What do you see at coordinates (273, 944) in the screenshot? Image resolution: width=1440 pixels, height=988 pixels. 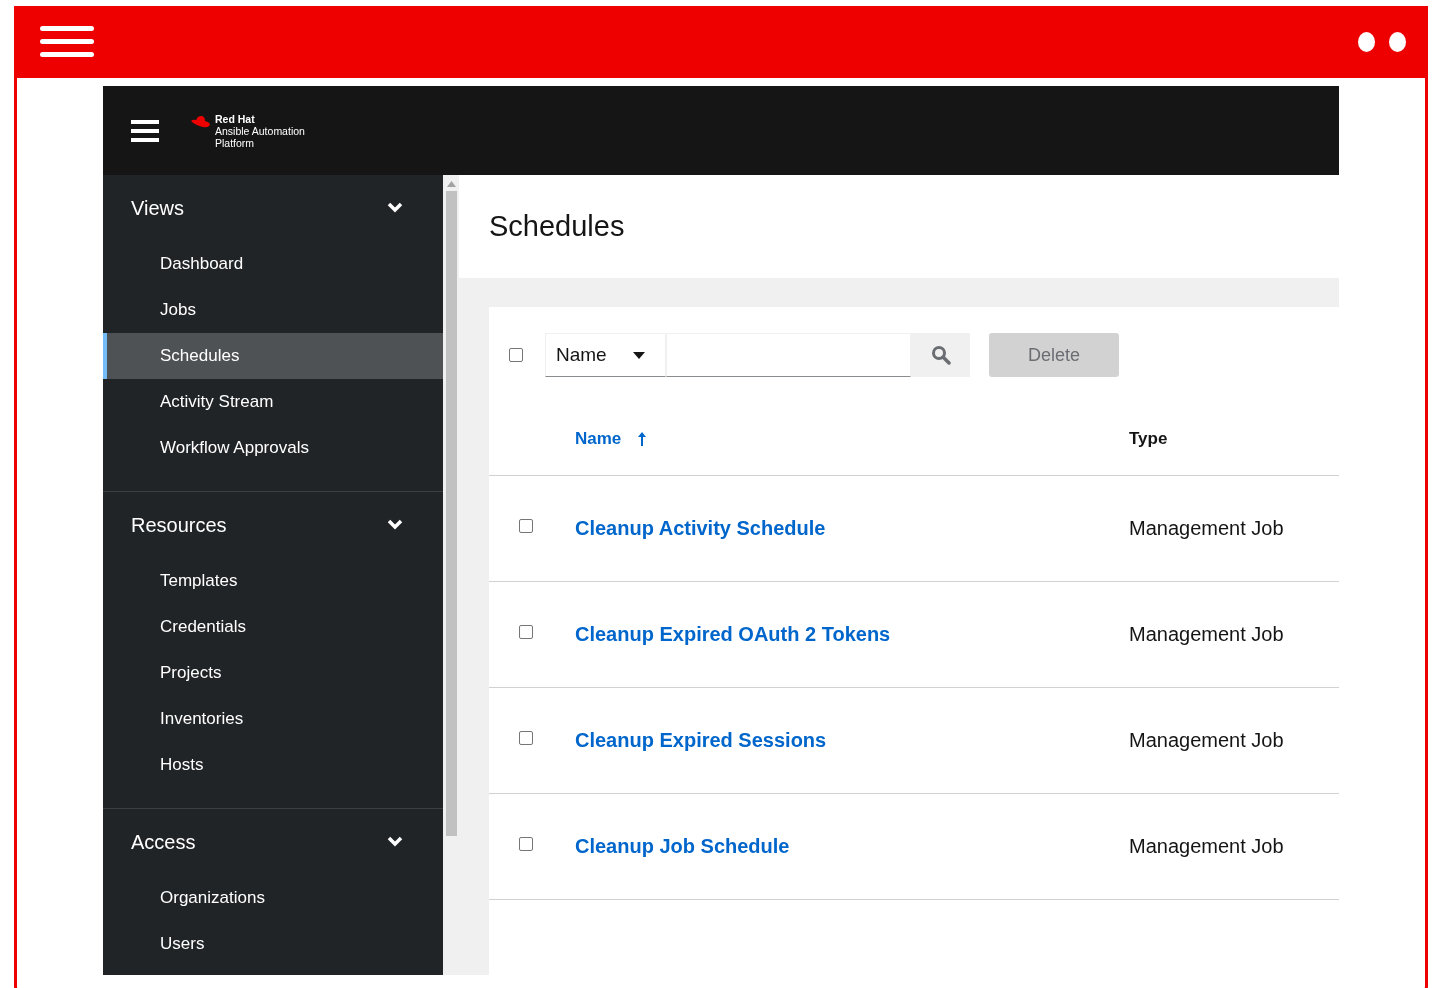 I see `nav-item: Users` at bounding box center [273, 944].